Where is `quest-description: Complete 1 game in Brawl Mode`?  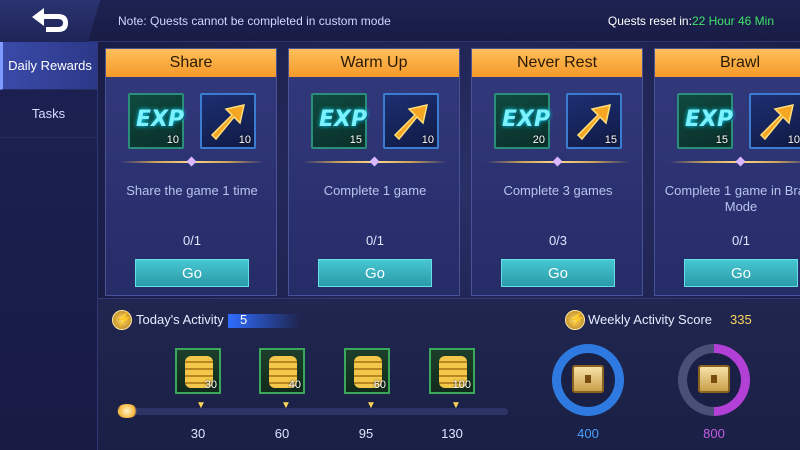 quest-description: Complete 1 game in Brawl Mode is located at coordinates (732, 198).